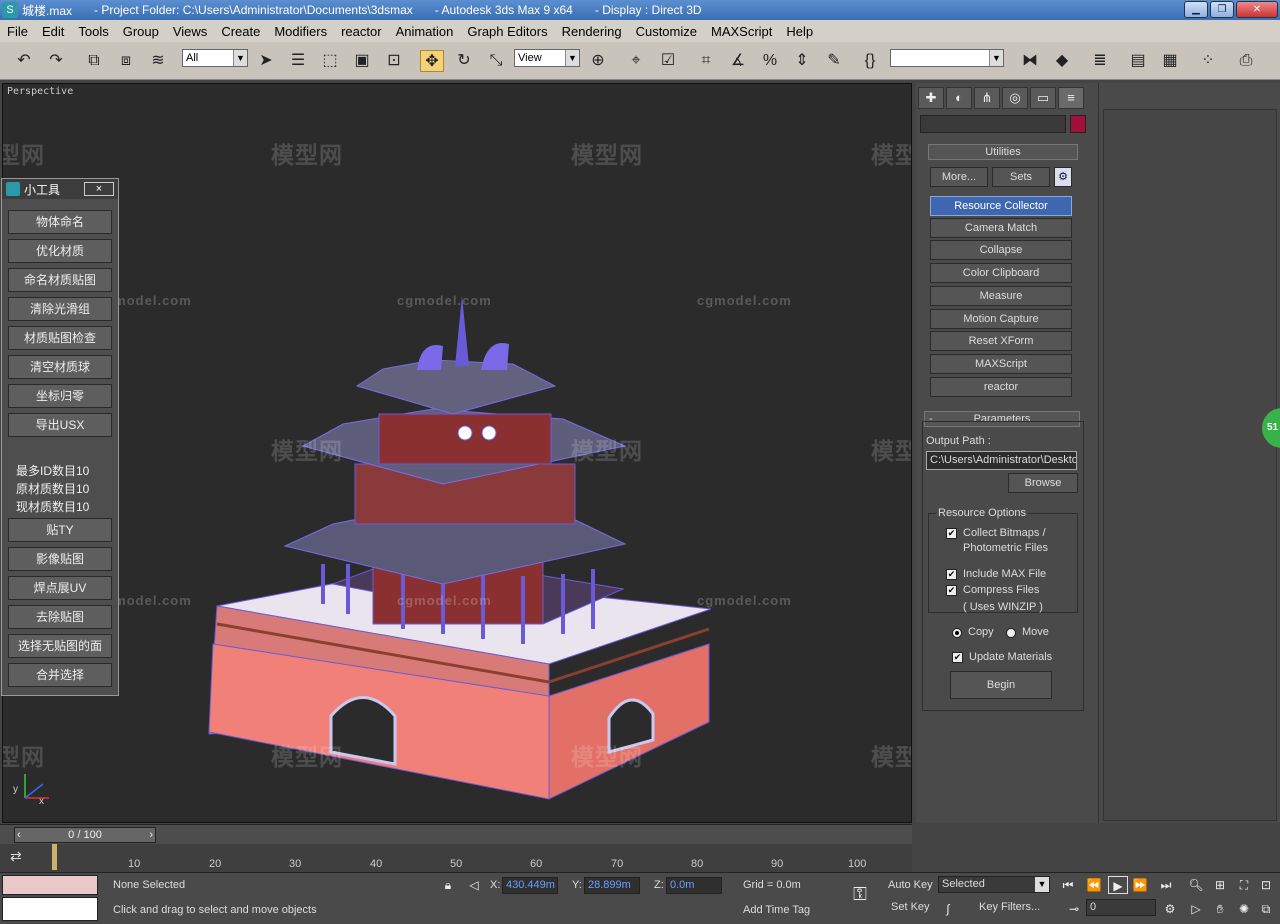 The width and height of the screenshot is (1280, 924). What do you see at coordinates (1140, 885) in the screenshot?
I see `next-frame-icon: ⏩` at bounding box center [1140, 885].